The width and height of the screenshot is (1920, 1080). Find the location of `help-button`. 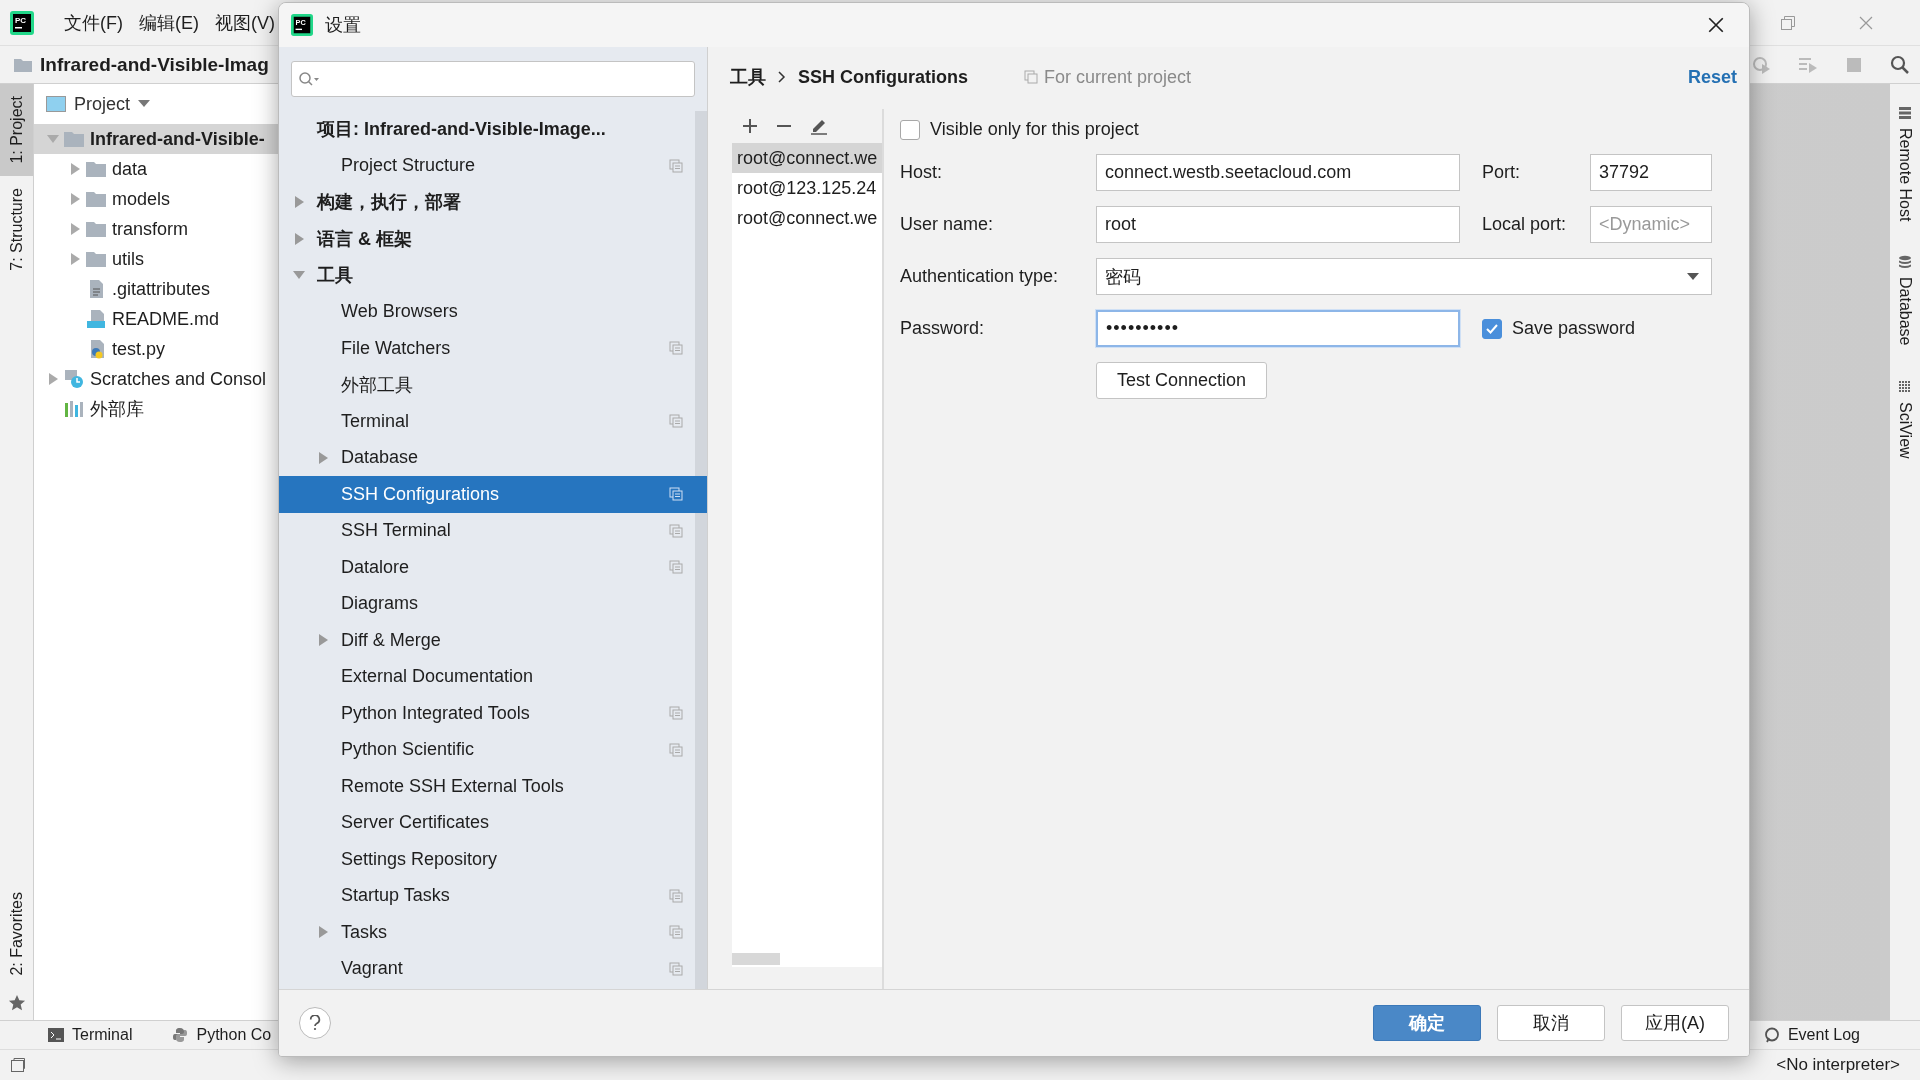

help-button is located at coordinates (315, 1023).